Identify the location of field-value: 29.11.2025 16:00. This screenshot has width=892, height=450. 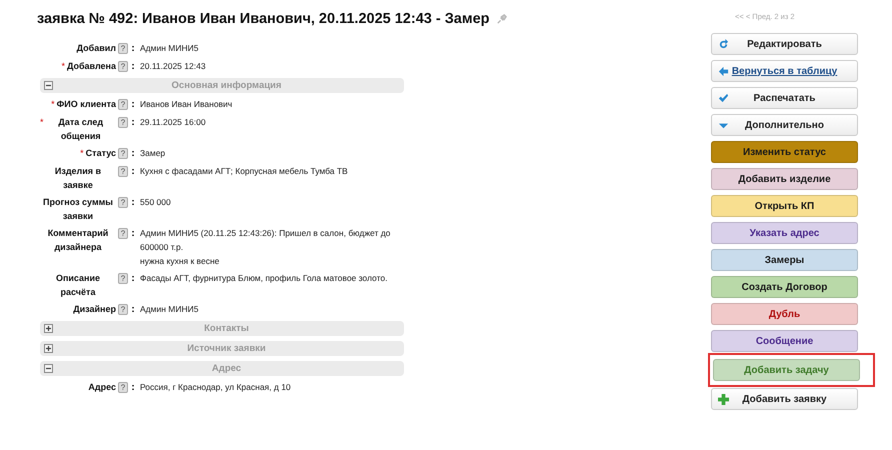
(173, 122).